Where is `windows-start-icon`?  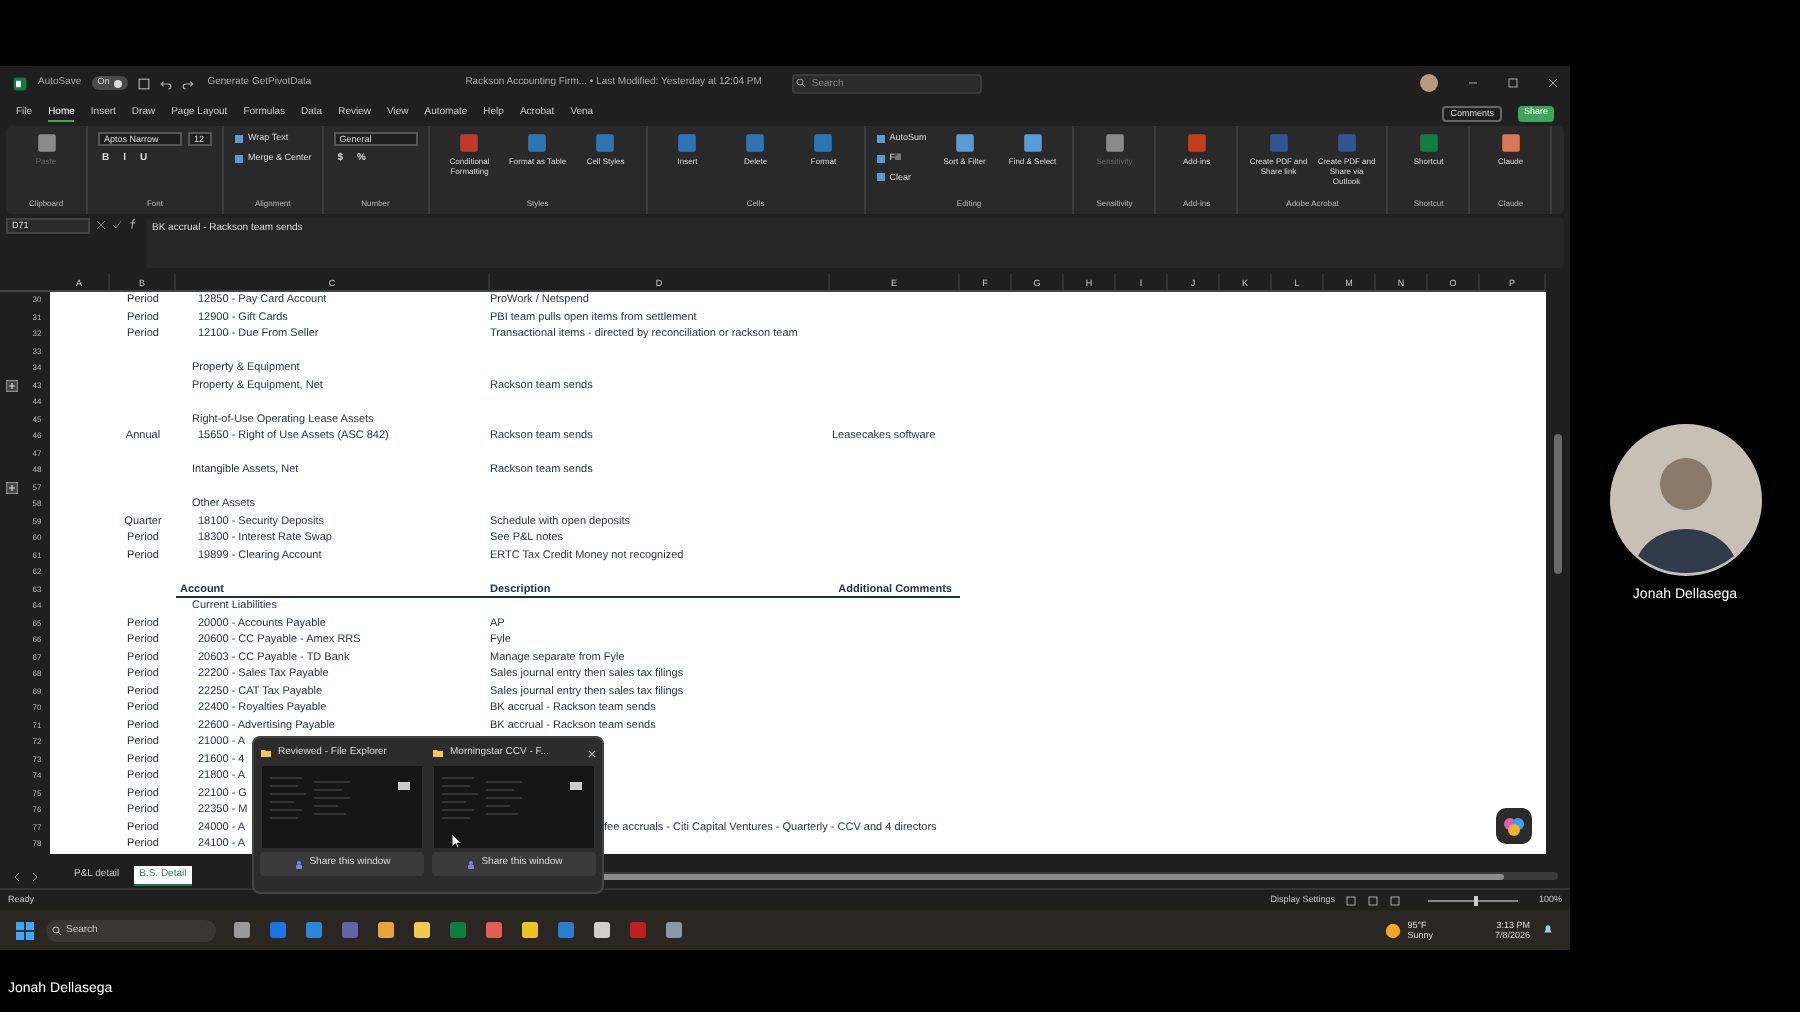 windows-start-icon is located at coordinates (25, 930).